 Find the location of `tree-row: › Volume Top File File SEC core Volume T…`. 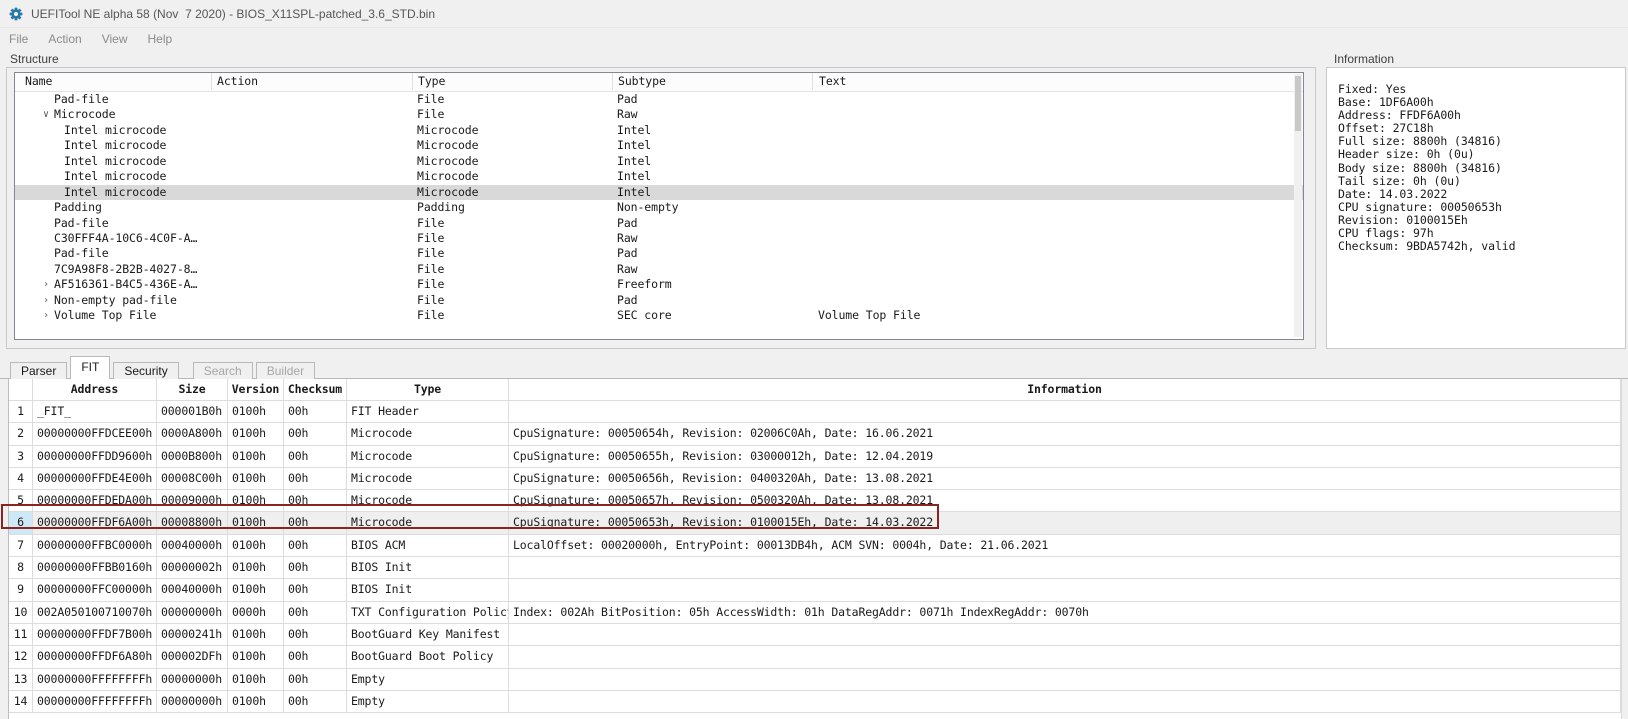

tree-row: › Volume Top File File SEC core Volume T… is located at coordinates (659, 315).